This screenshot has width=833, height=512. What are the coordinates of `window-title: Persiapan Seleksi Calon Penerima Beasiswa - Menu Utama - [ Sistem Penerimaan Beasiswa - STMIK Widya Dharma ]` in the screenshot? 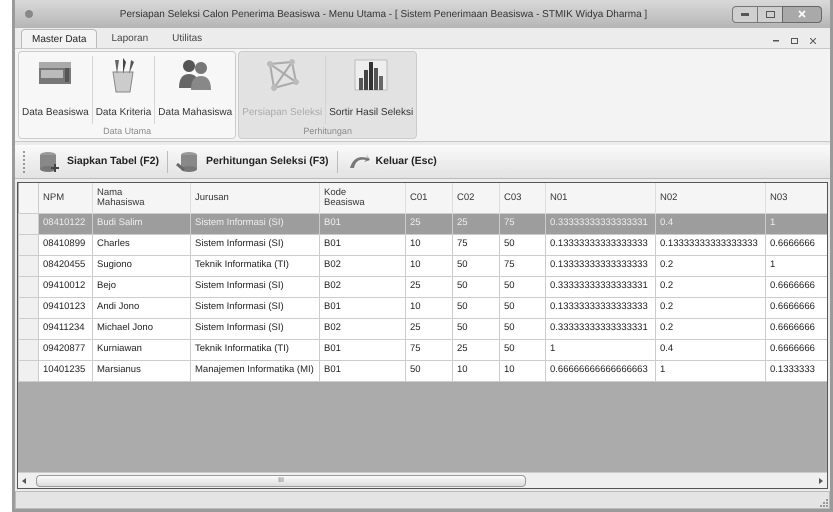 It's located at (383, 15).